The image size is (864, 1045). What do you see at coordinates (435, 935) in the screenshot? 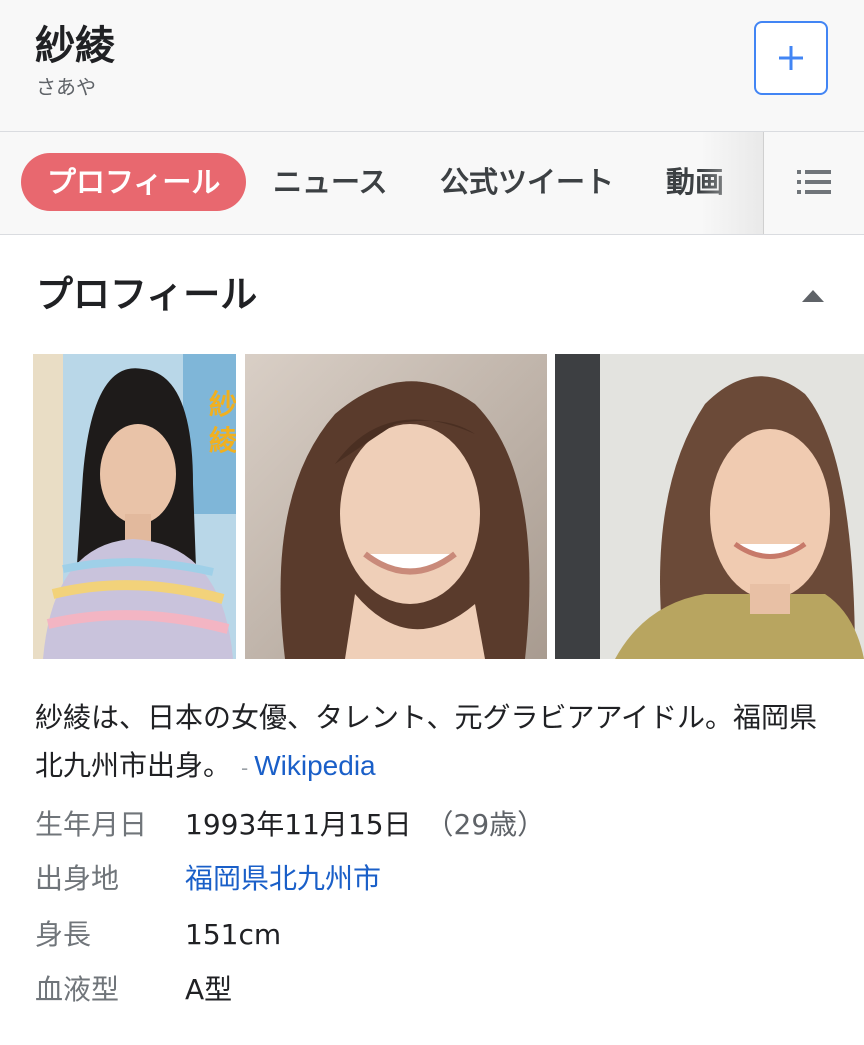
I see `fact-height: 身長 151cm` at bounding box center [435, 935].